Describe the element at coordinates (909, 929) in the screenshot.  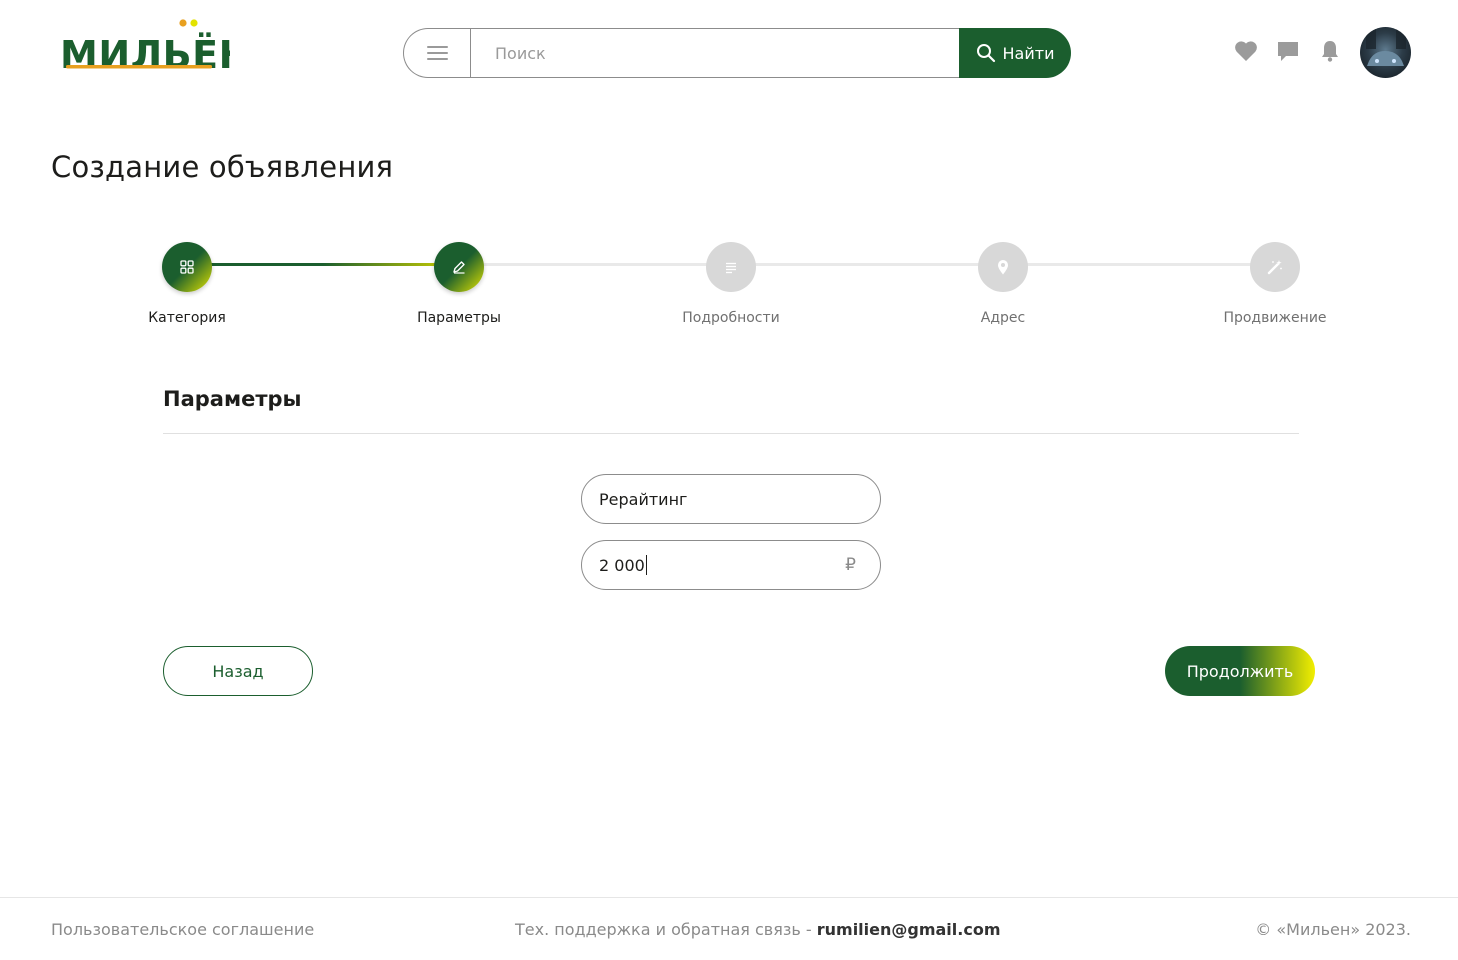
I see `support-email-link: rumilien@gmail.com` at that location.